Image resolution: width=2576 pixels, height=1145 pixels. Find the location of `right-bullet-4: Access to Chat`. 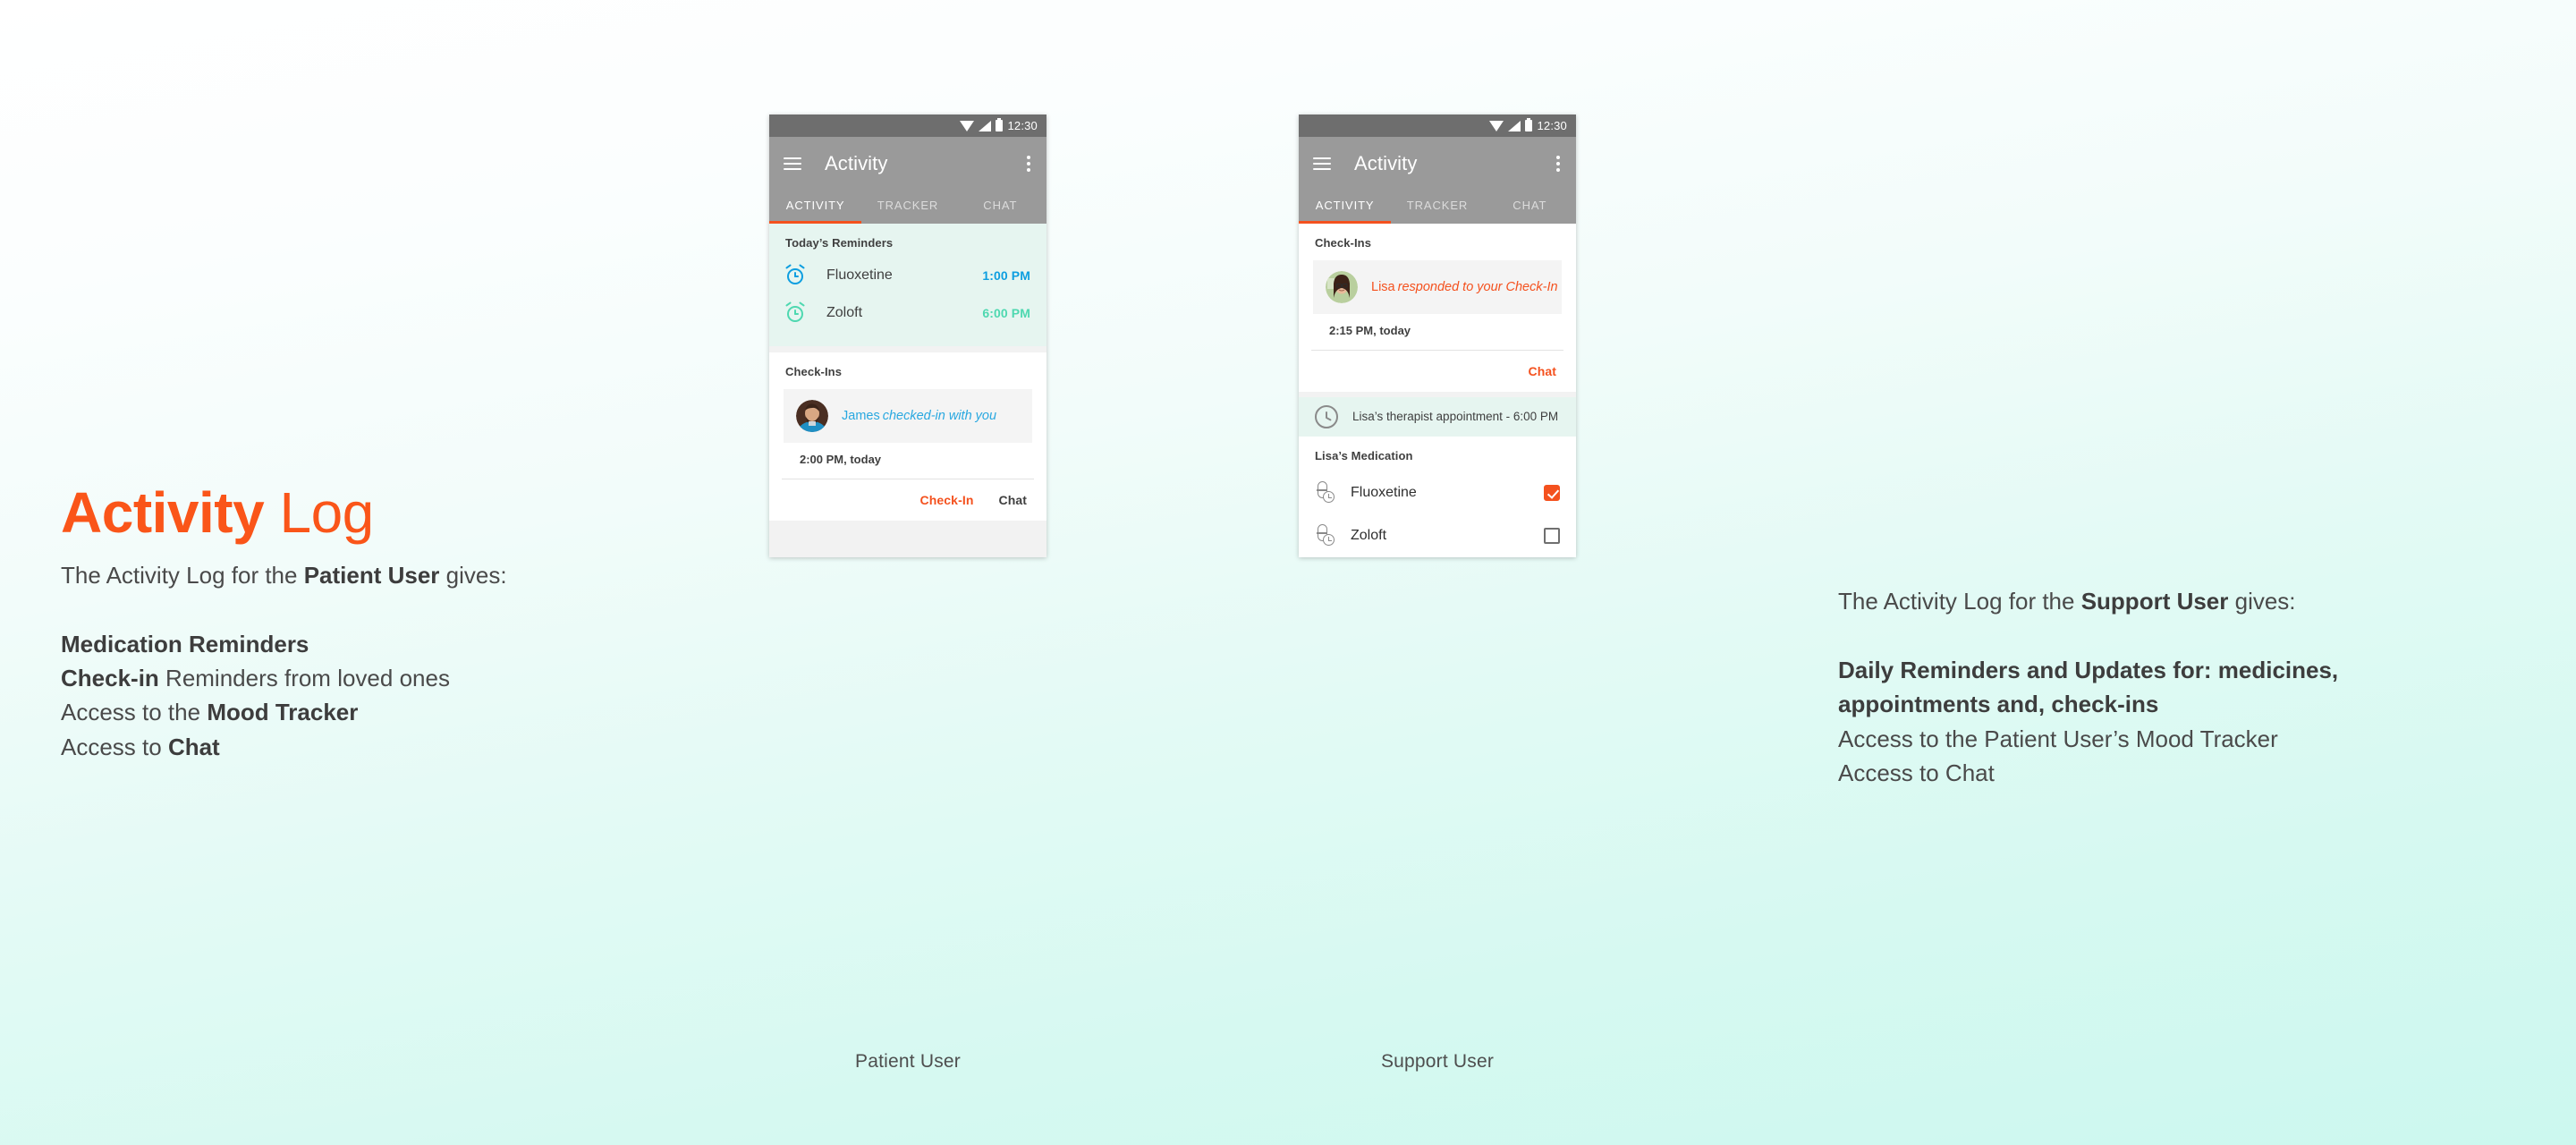

right-bullet-4: Access to Chat is located at coordinates (1916, 772).